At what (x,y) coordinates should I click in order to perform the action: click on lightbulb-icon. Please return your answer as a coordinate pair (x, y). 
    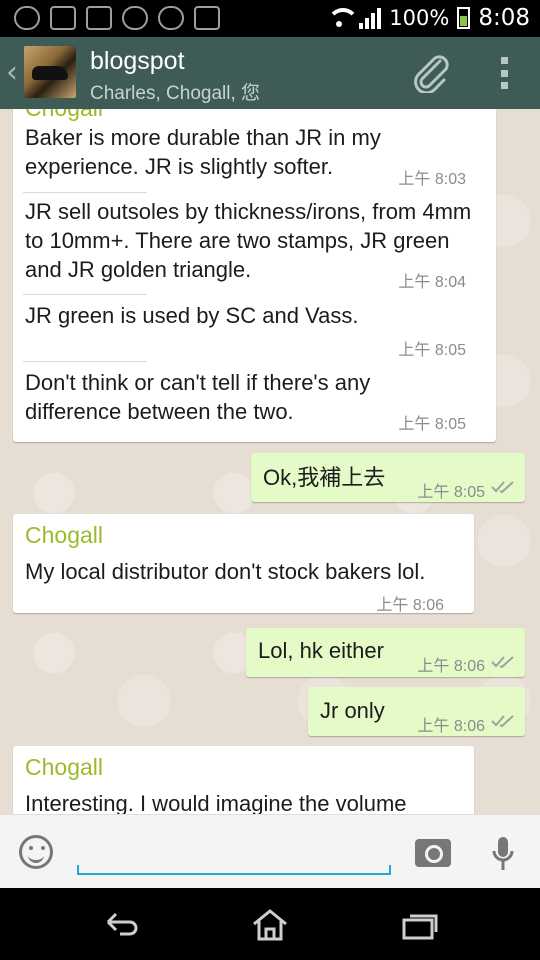
    Looking at the image, I should click on (27, 18).